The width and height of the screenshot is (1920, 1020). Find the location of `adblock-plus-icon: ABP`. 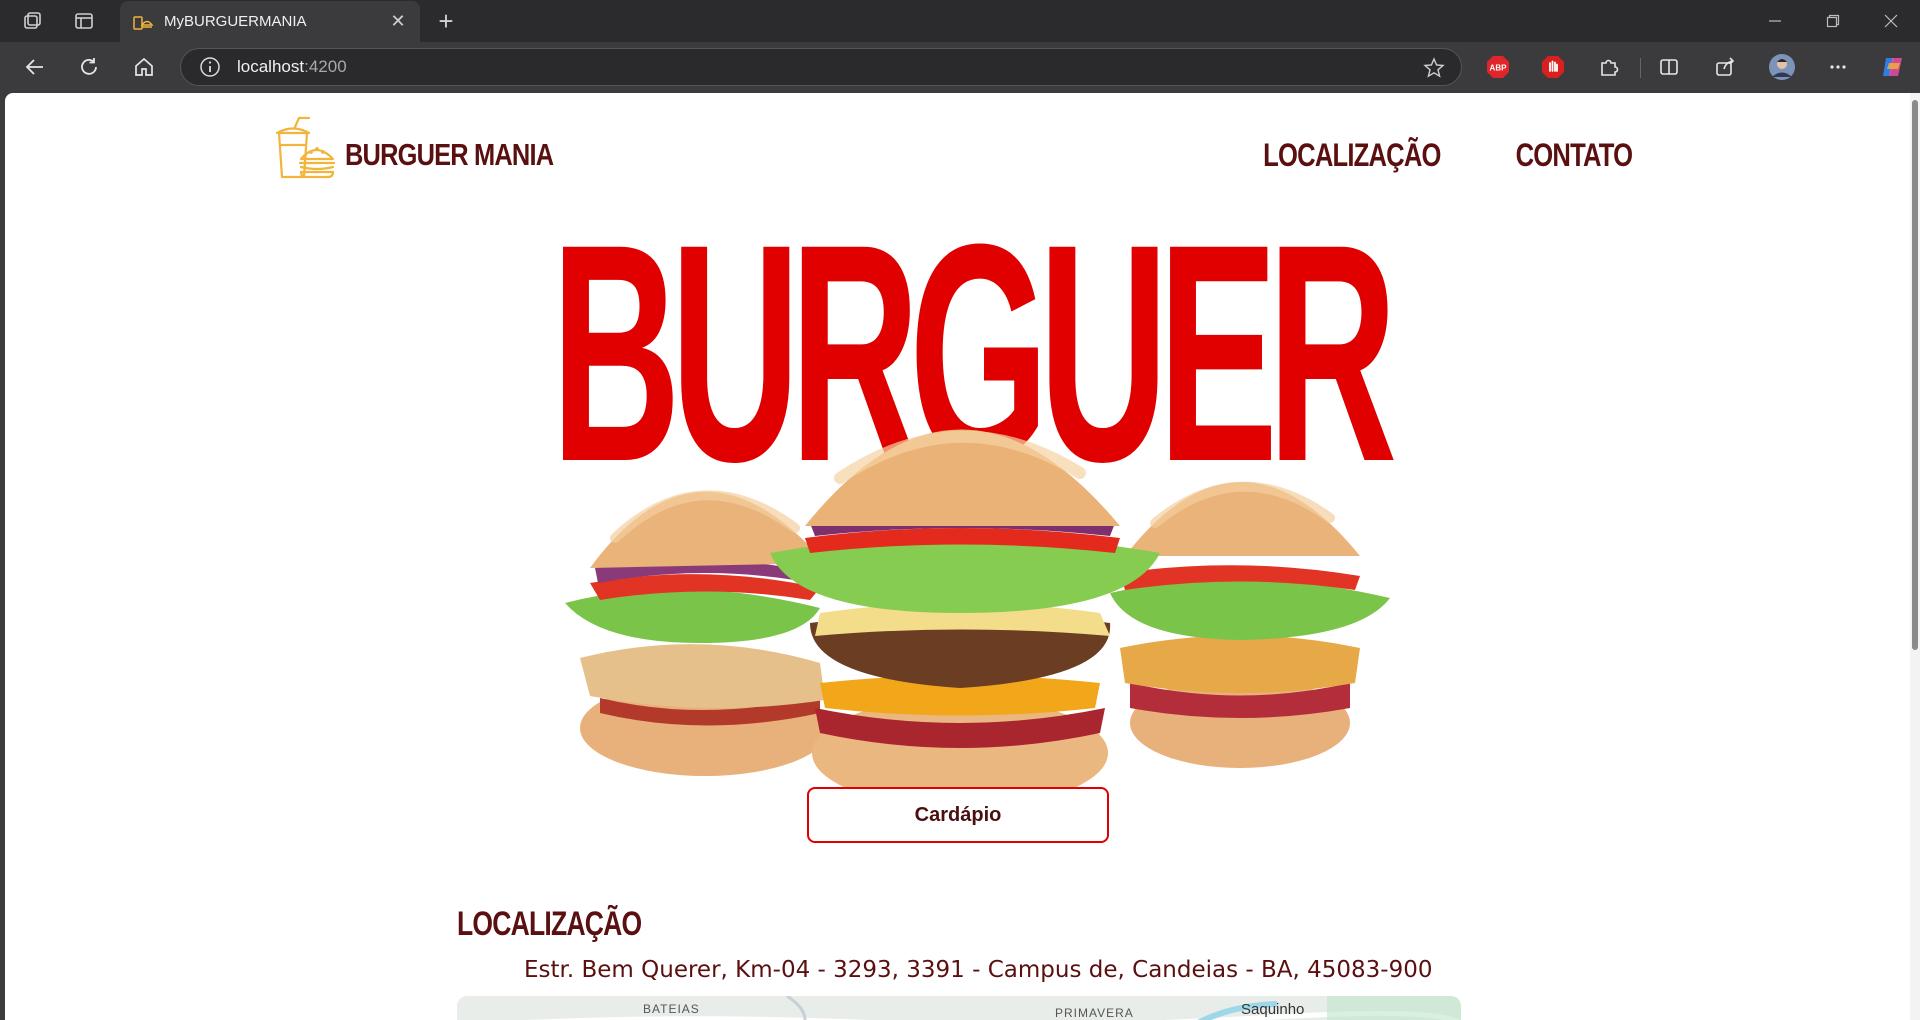

adblock-plus-icon: ABP is located at coordinates (1498, 67).